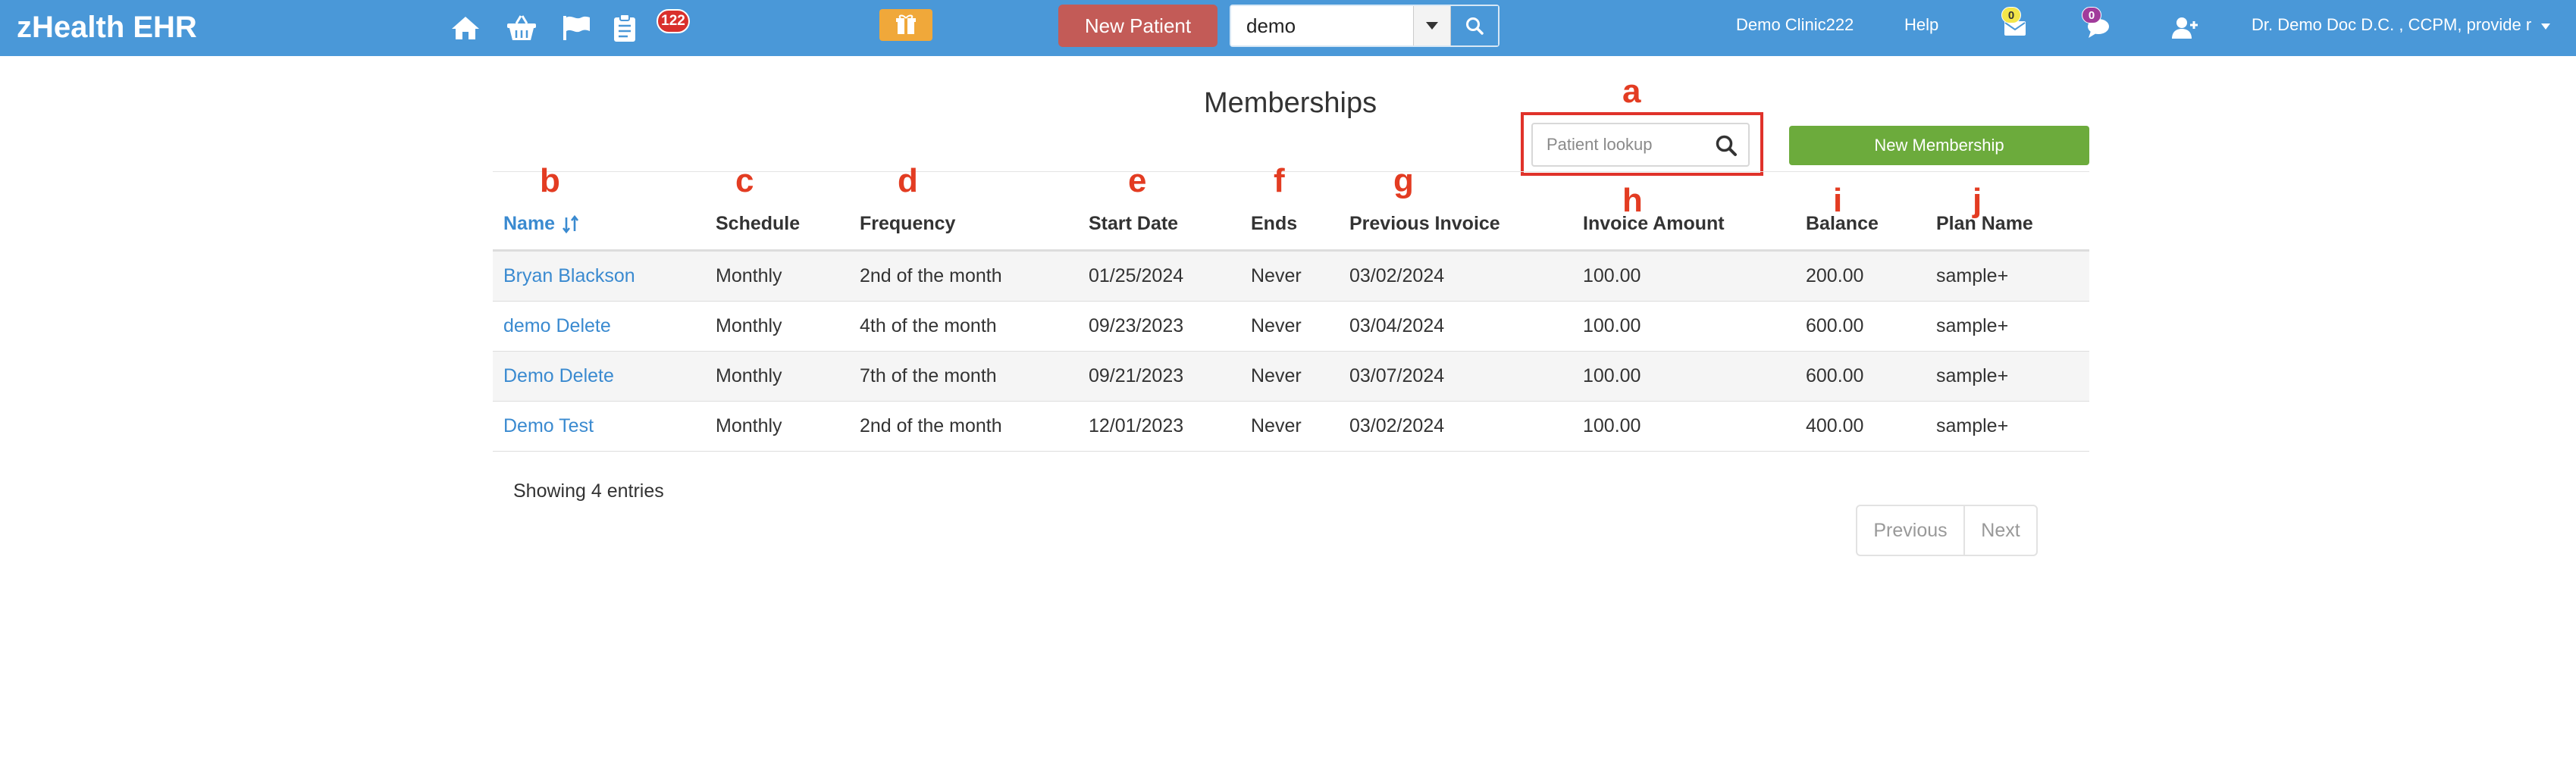 This screenshot has width=2576, height=782. I want to click on global-search-button, so click(1474, 25).